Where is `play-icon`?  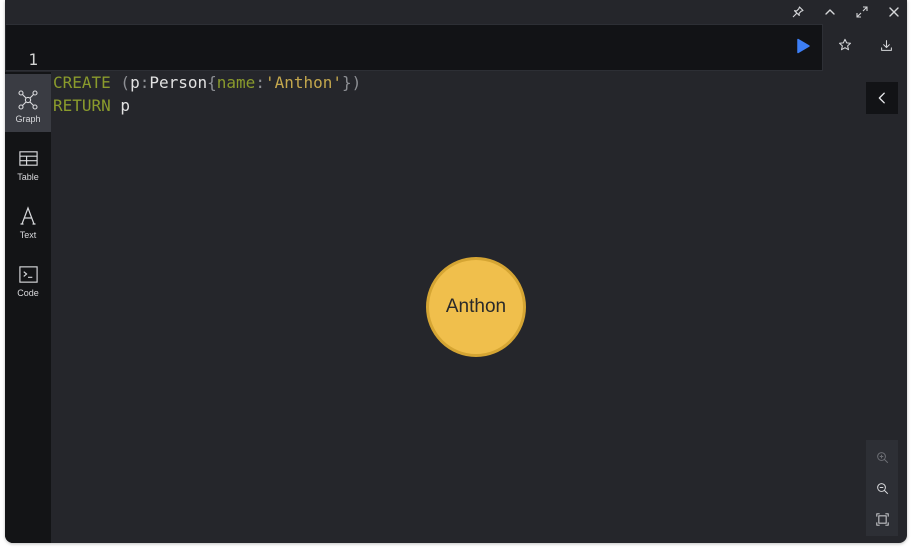
play-icon is located at coordinates (803, 46).